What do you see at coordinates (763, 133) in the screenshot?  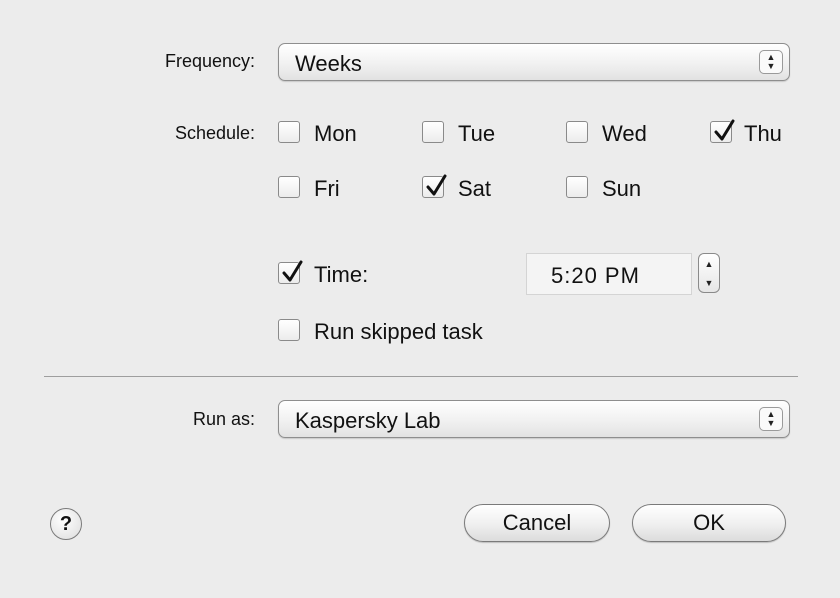 I see `day-label: Thu` at bounding box center [763, 133].